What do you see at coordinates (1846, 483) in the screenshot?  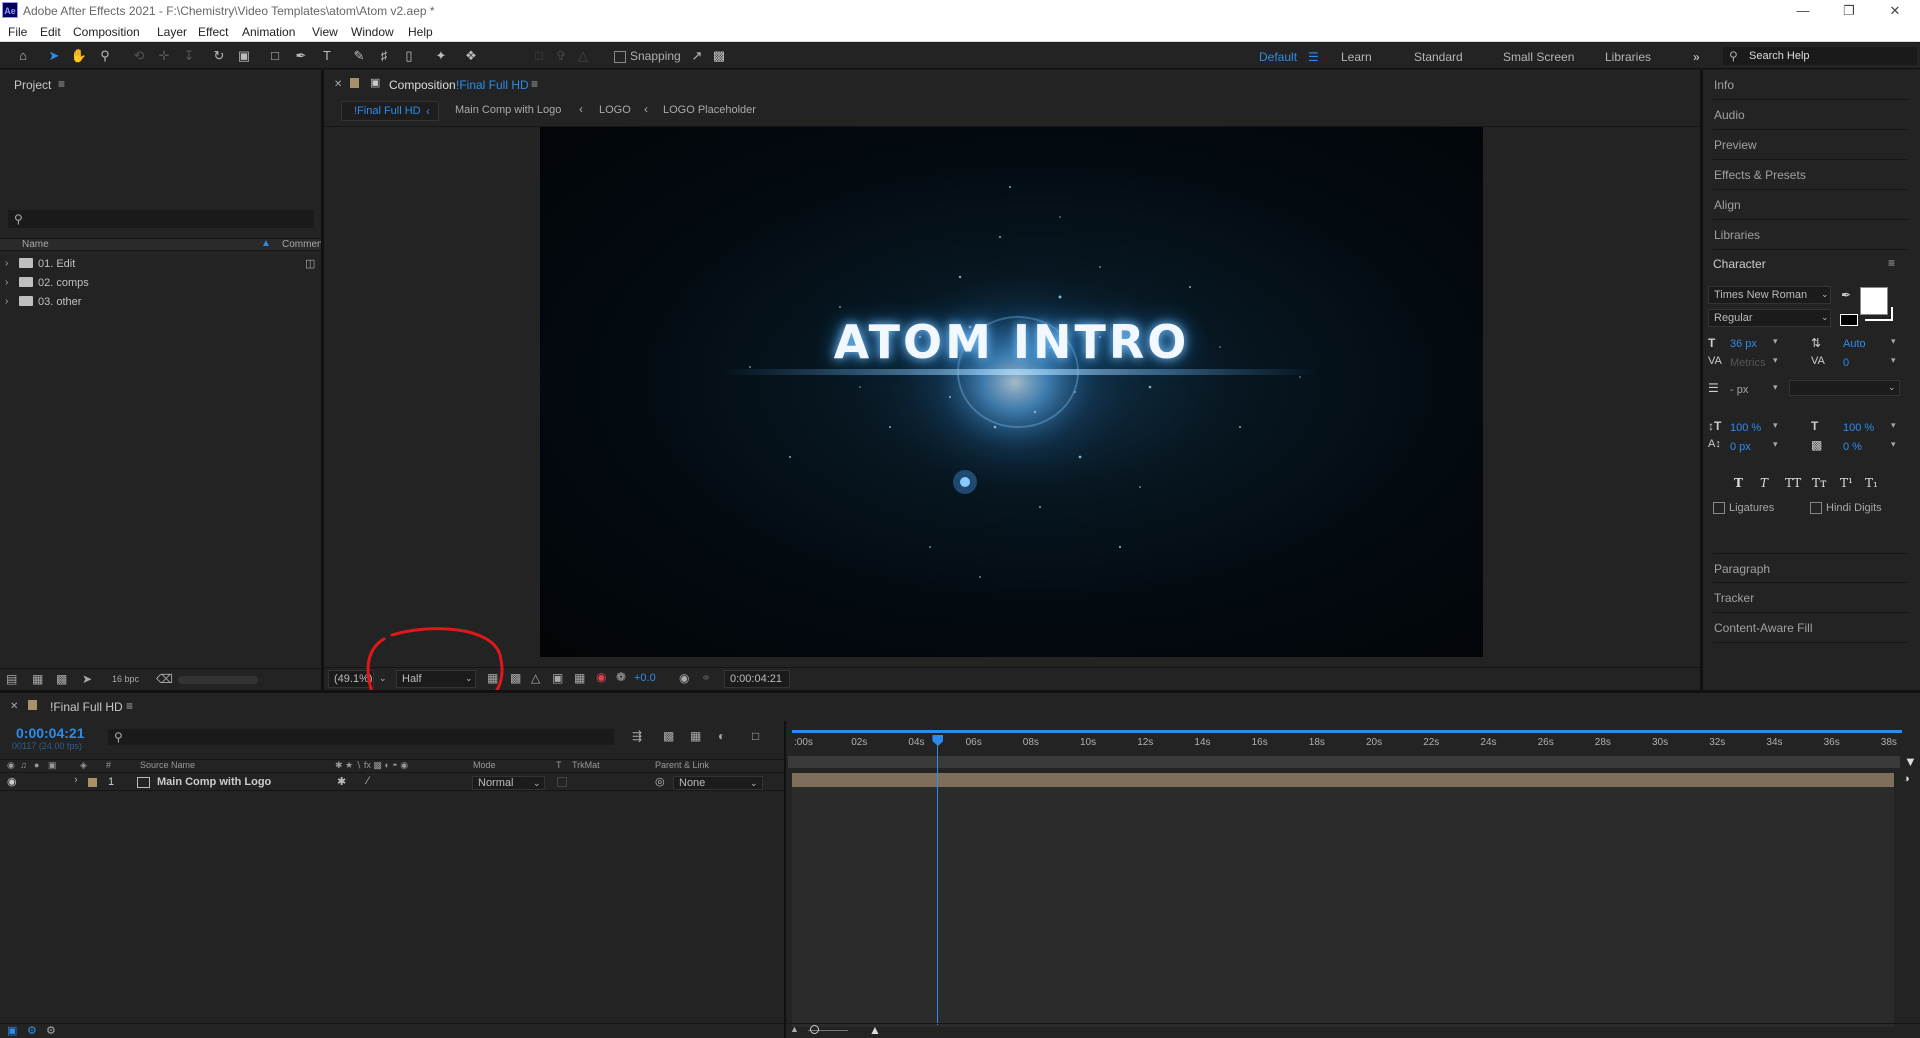 I see `superscript-button: T¹` at bounding box center [1846, 483].